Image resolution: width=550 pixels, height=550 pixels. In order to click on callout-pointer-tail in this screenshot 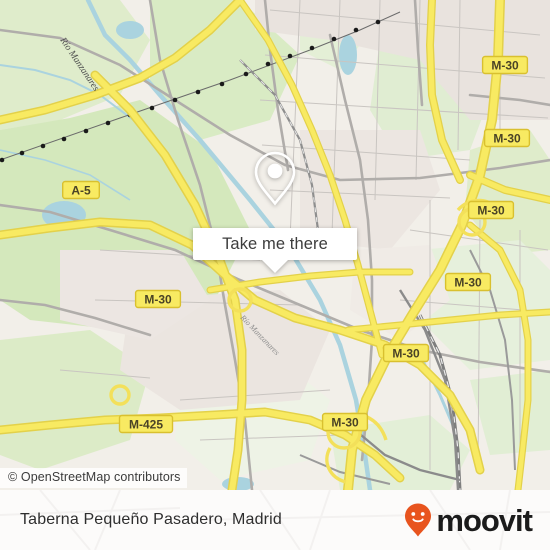, I will do `click(275, 266)`.